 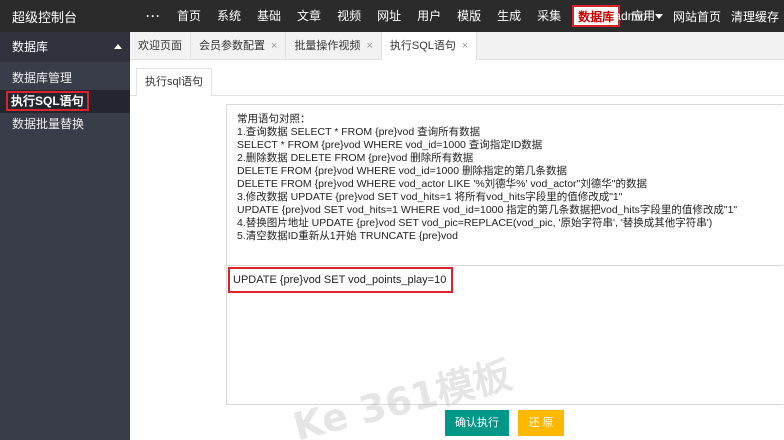 I want to click on confirm-execute-button: 确认执行, so click(x=477, y=423).